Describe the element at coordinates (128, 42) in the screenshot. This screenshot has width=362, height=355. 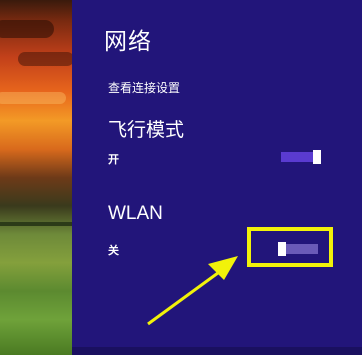
I see `panel-title: 网络` at that location.